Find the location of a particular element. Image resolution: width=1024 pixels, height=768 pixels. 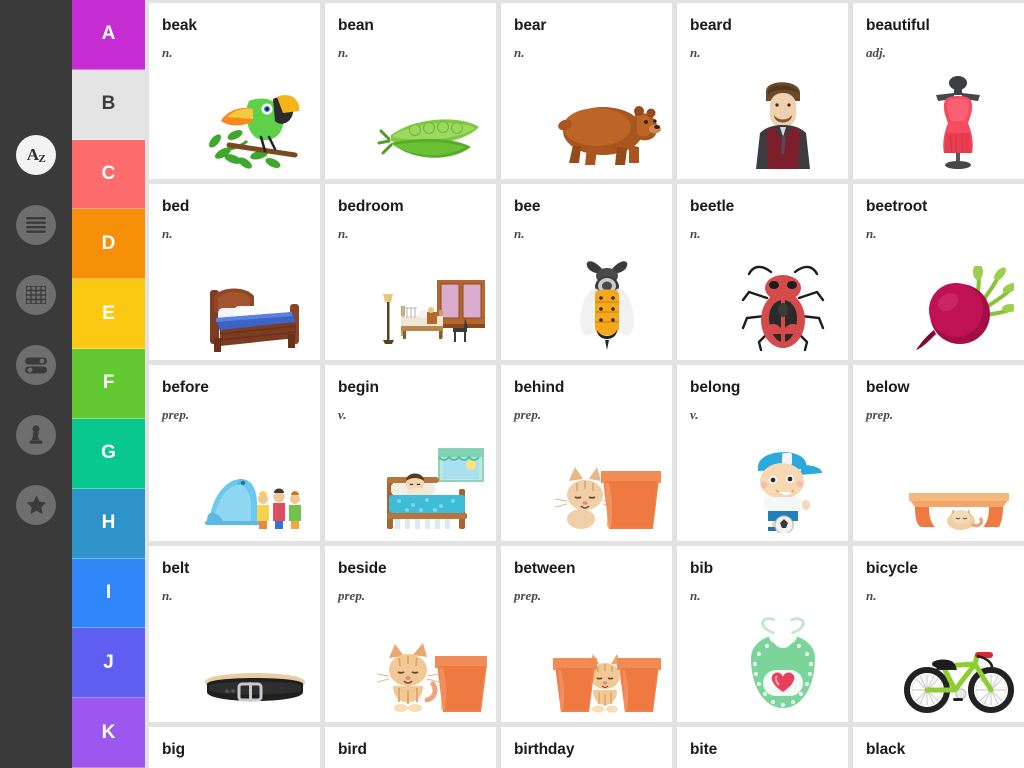

word-card: bear n. is located at coordinates (586, 91).